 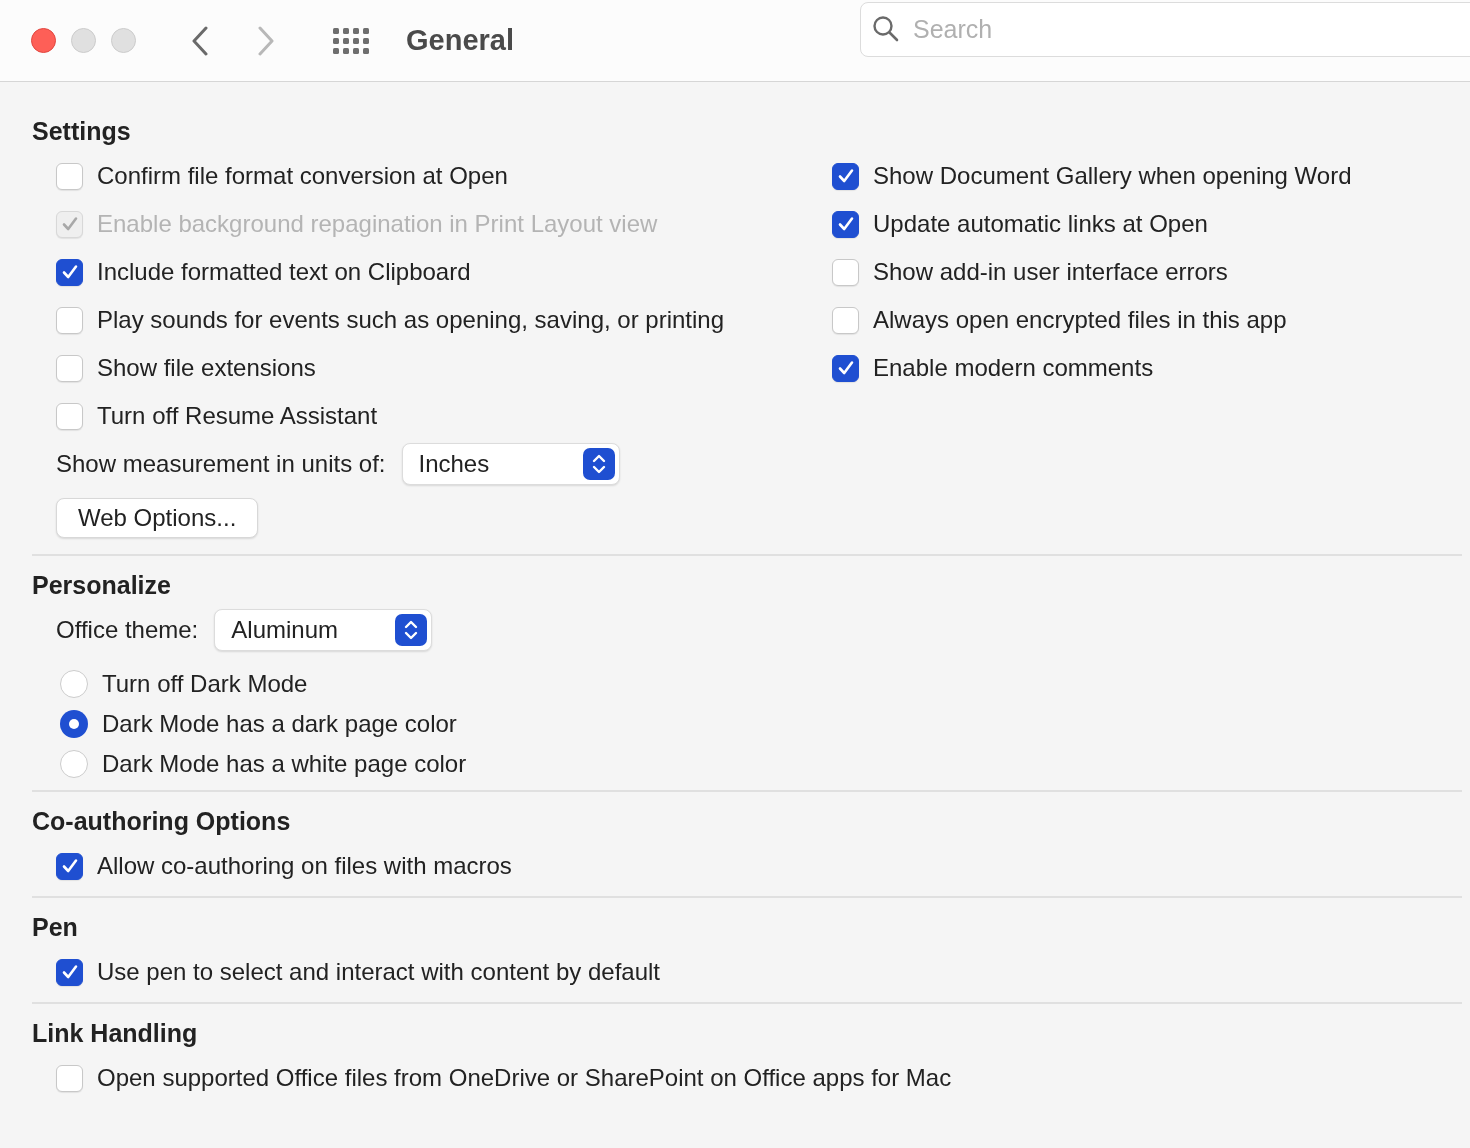 I want to click on checkbox-label: Use pen to select and interact with content by default, so click(x=378, y=972).